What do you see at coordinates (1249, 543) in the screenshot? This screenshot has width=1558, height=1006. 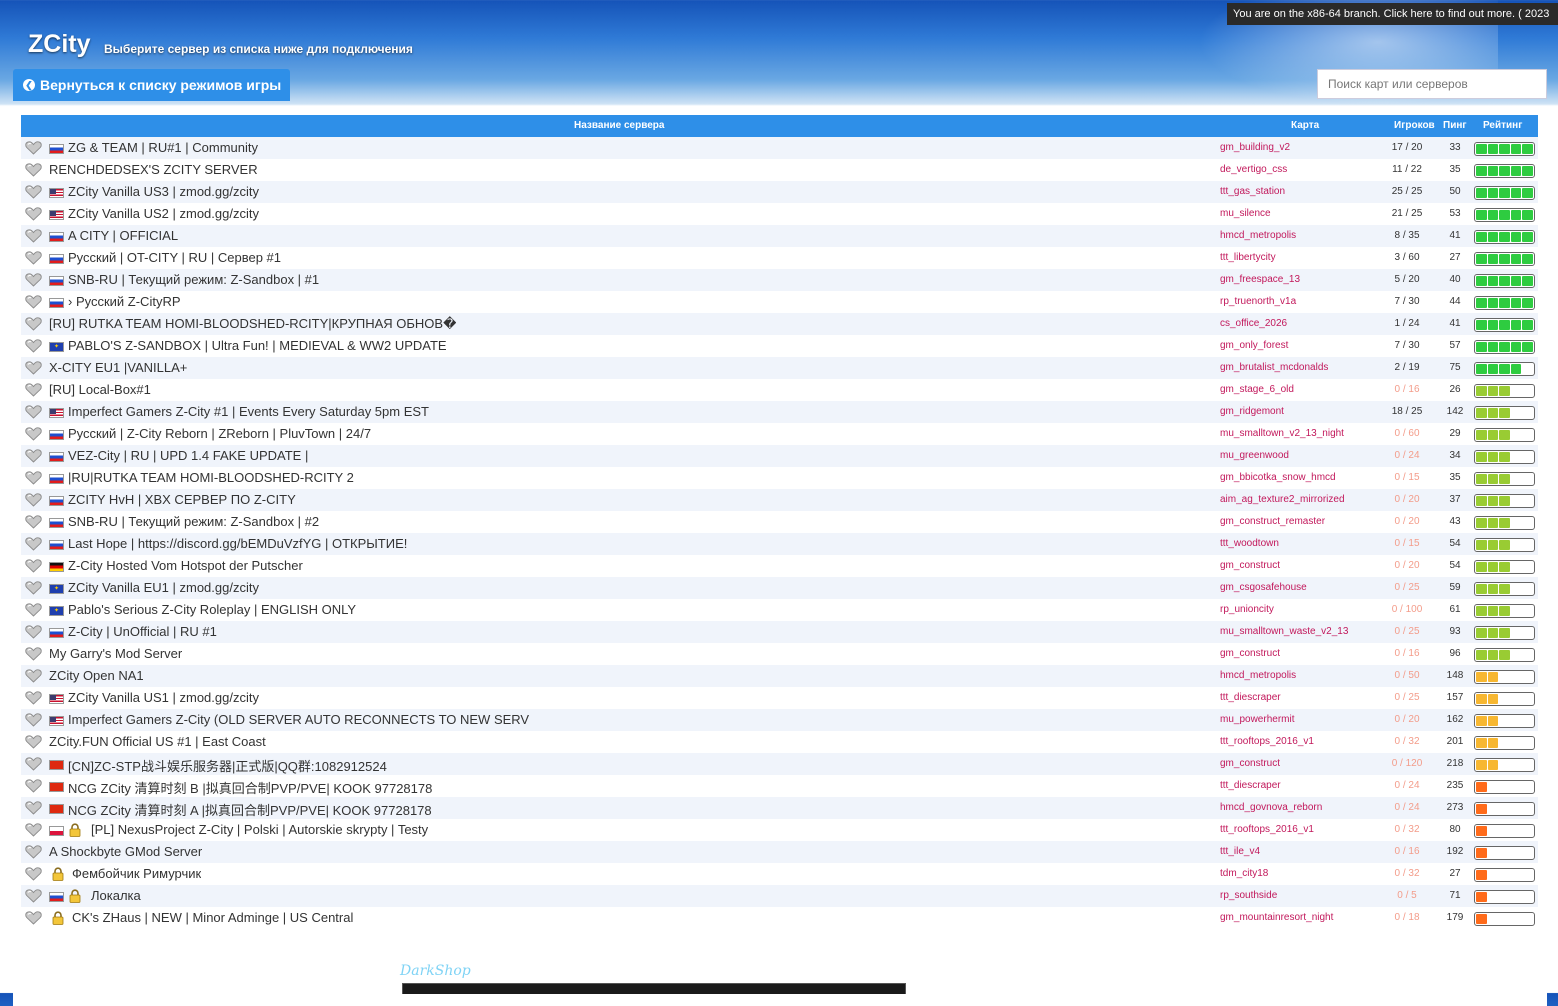 I see `server-map: ttt_woodtown` at bounding box center [1249, 543].